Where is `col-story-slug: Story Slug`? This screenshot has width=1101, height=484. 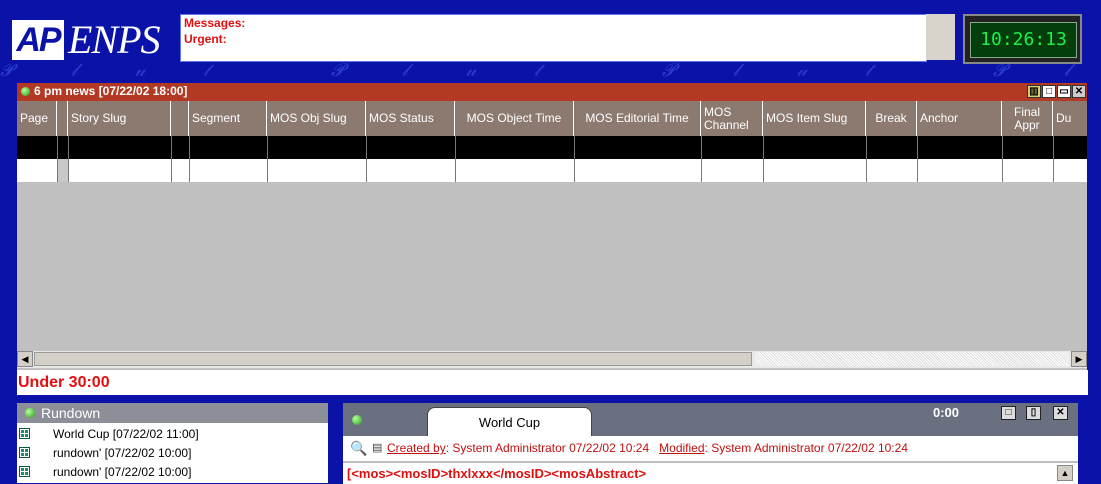
col-story-slug: Story Slug is located at coordinates (119, 118).